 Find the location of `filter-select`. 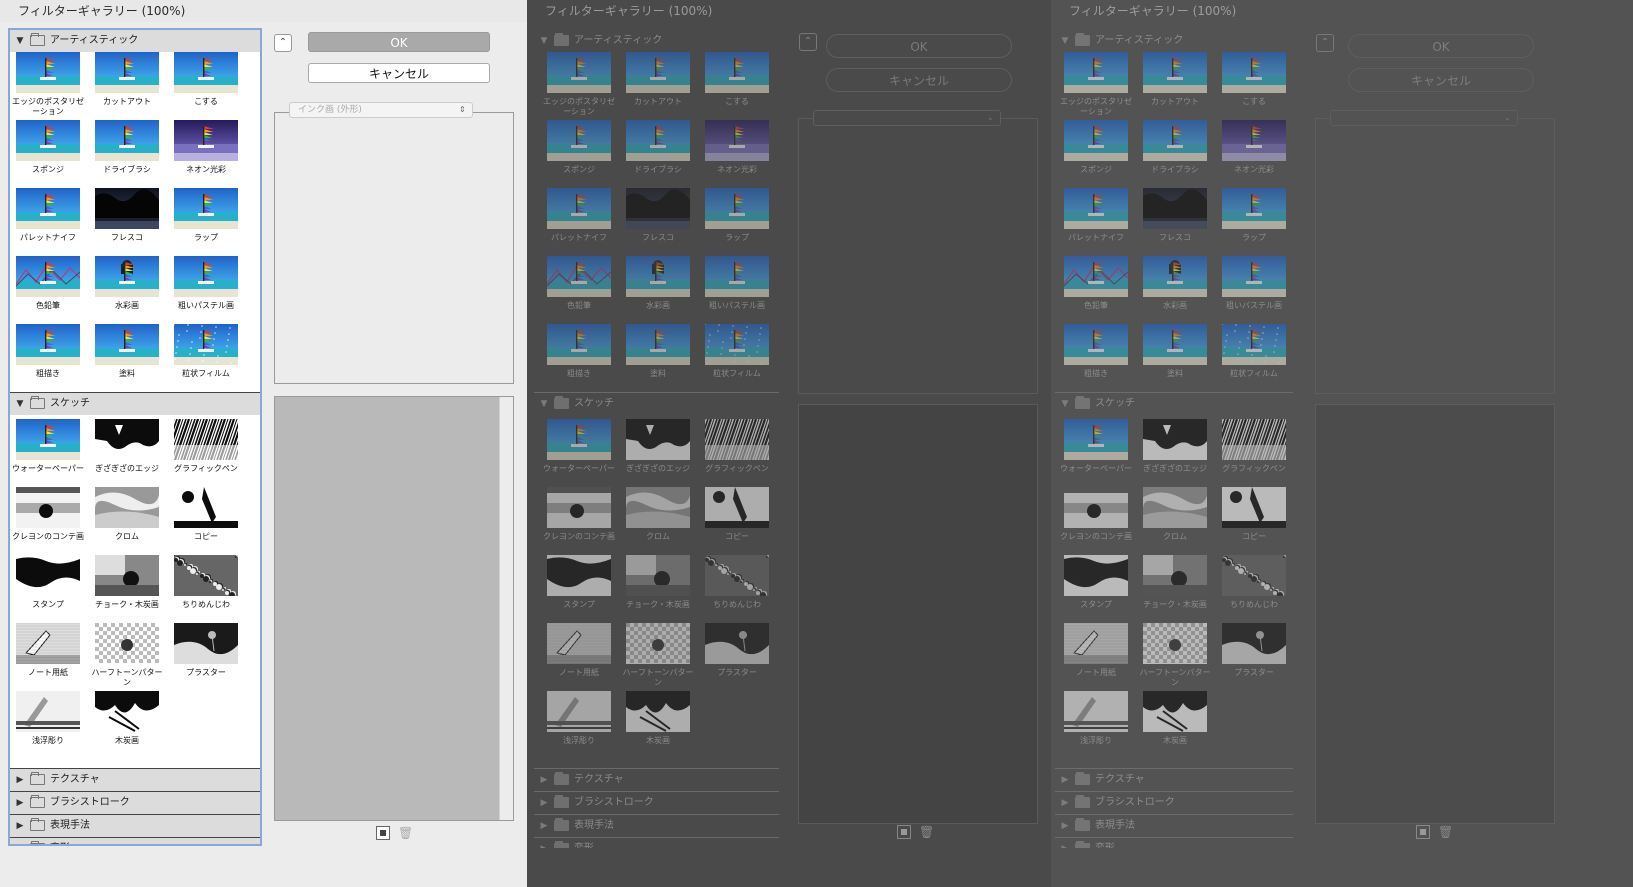

filter-select is located at coordinates (907, 118).